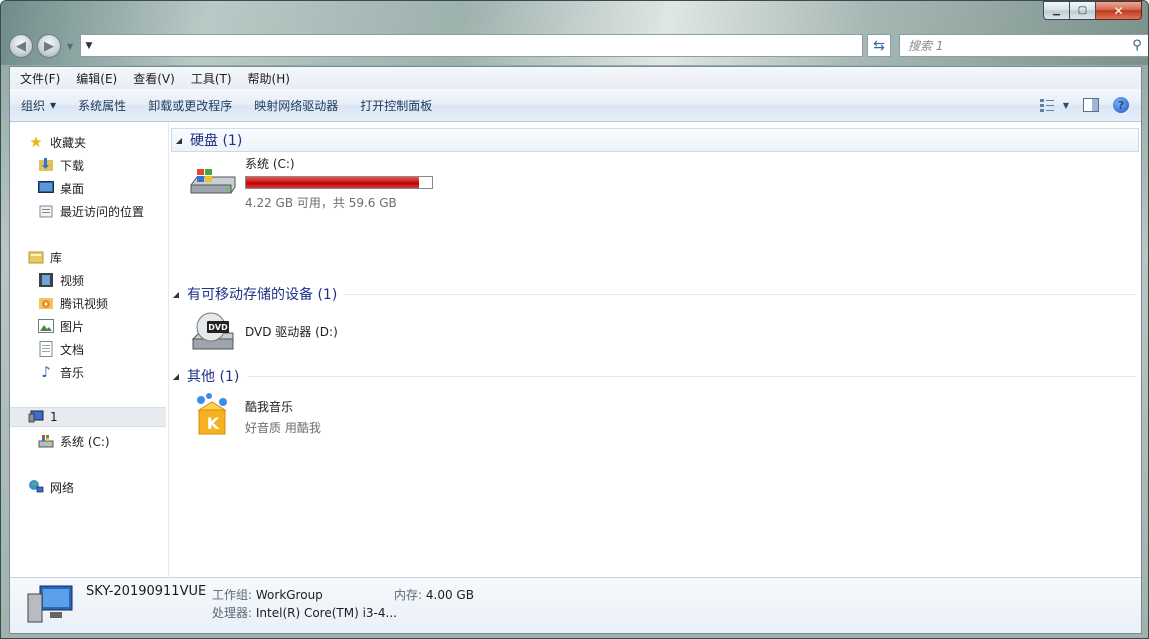  I want to click on computer-name: SKY-20190911VUE, so click(146, 591).